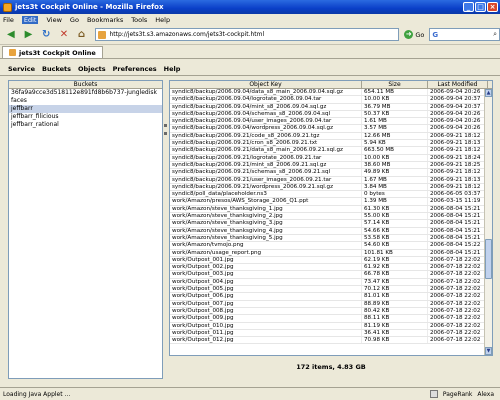 The width and height of the screenshot is (500, 400). I want to click on objects-scrollbar: ▲ ▼, so click(488, 222).